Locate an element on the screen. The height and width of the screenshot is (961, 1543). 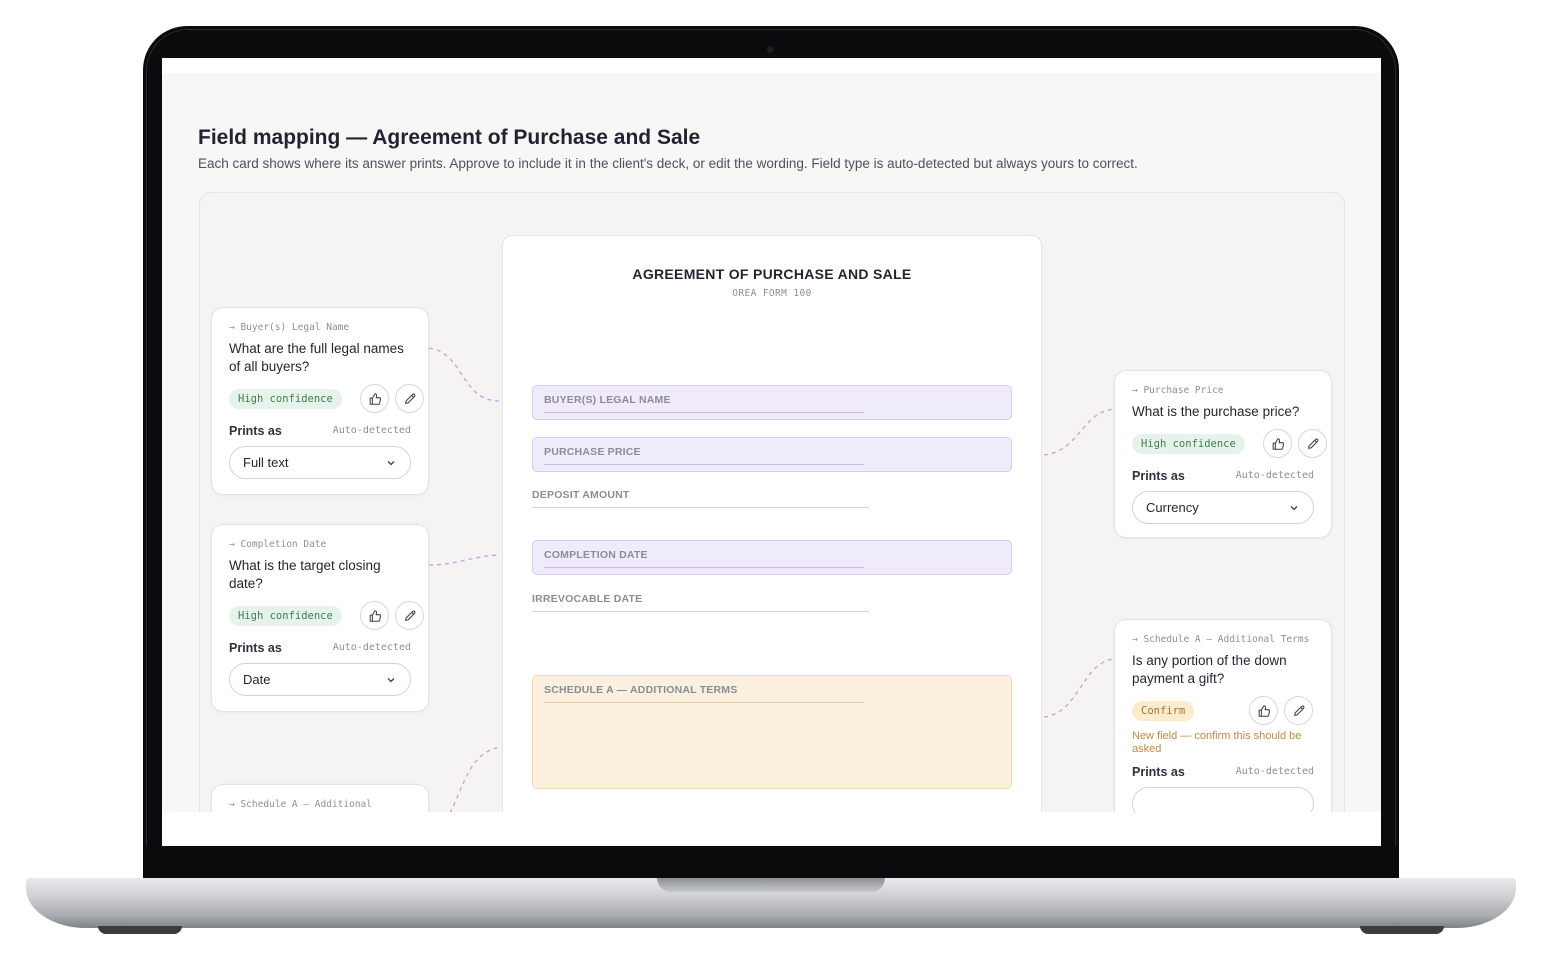
connector-completion is located at coordinates (464, 560).